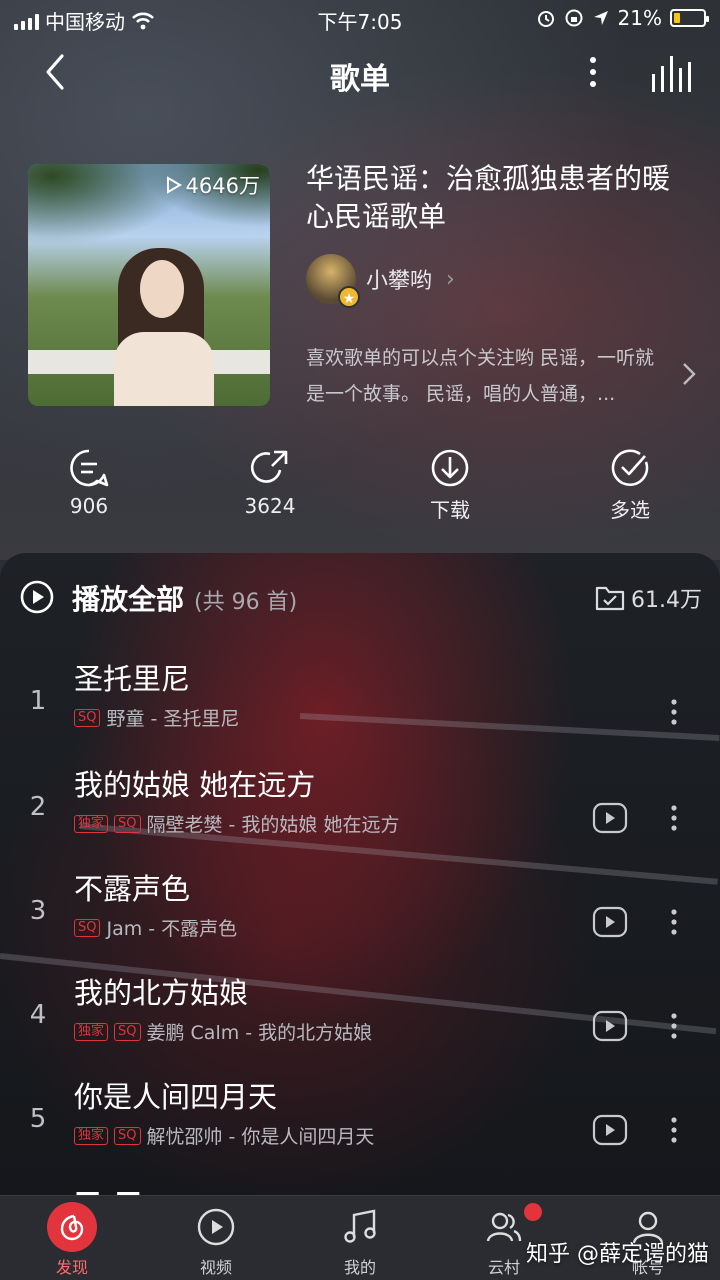 Image resolution: width=720 pixels, height=1280 pixels. I want to click on now-playing-bars-icon, so click(670, 74).